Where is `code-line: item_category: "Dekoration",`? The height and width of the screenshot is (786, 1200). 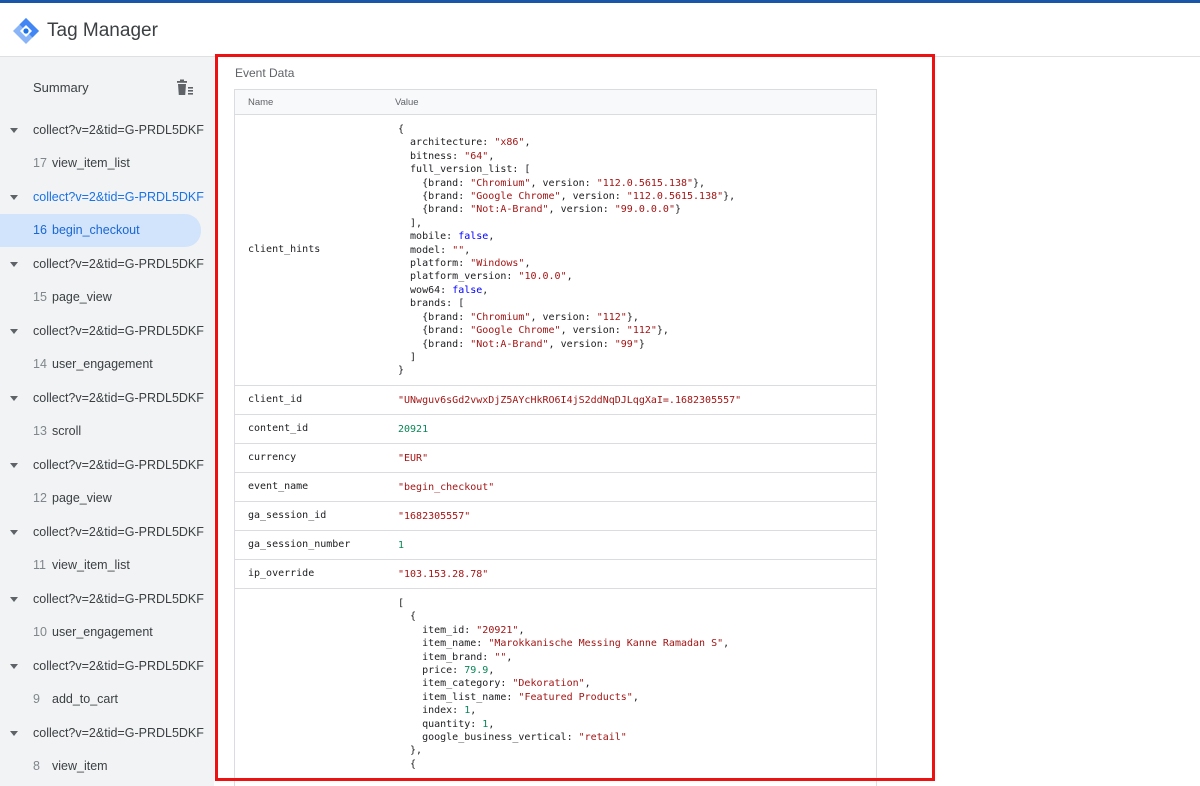 code-line: item_category: "Dekoration", is located at coordinates (563, 683).